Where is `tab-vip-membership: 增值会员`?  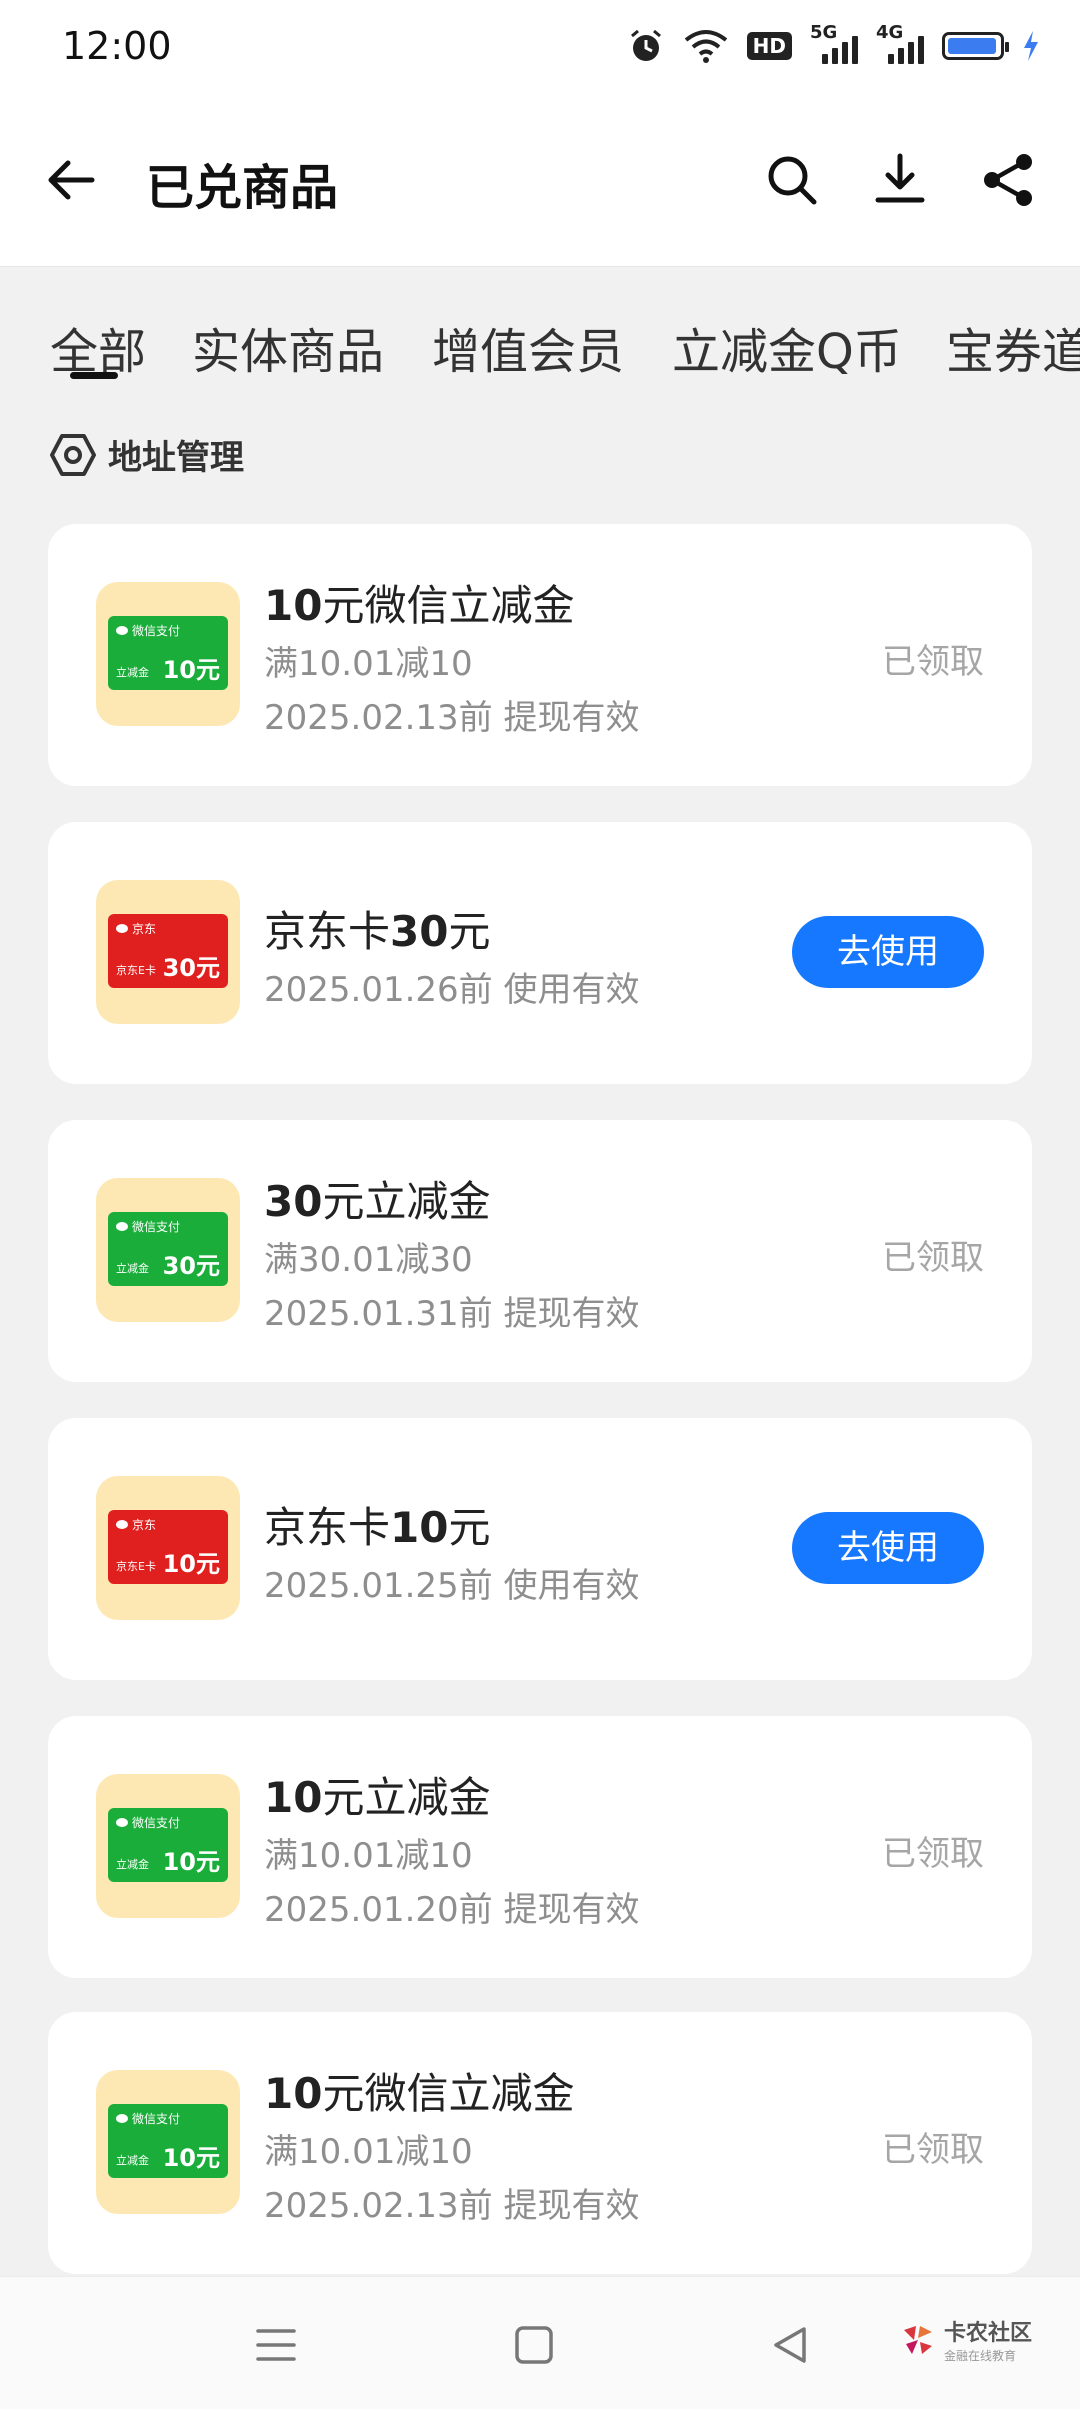
tab-vip-membership: 增值会员 is located at coordinates (528, 347).